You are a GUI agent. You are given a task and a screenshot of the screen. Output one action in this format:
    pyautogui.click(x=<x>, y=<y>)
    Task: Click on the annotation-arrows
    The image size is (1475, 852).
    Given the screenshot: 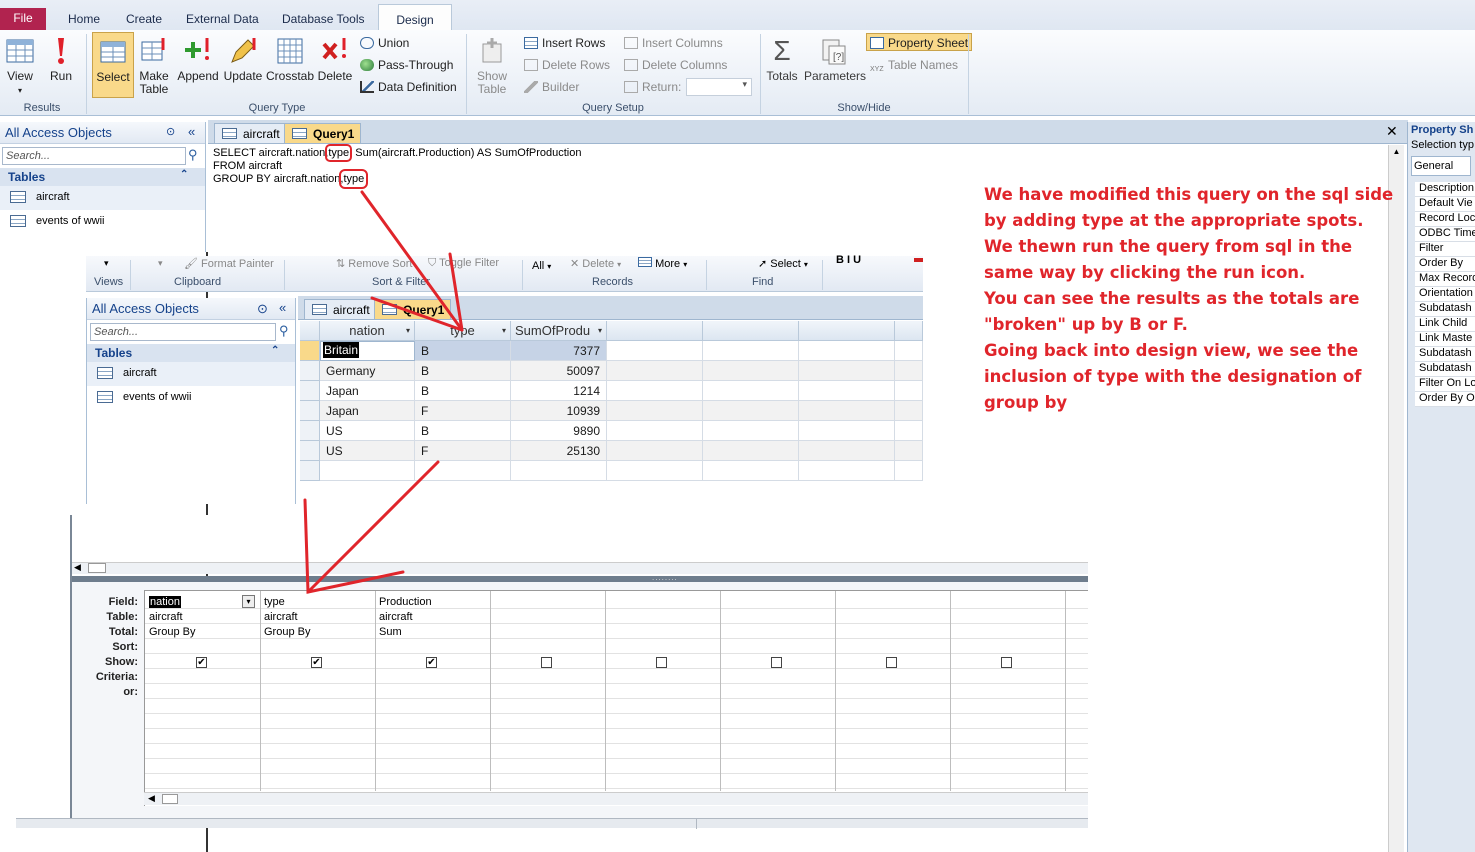 What is the action you would take?
    pyautogui.click(x=383, y=392)
    